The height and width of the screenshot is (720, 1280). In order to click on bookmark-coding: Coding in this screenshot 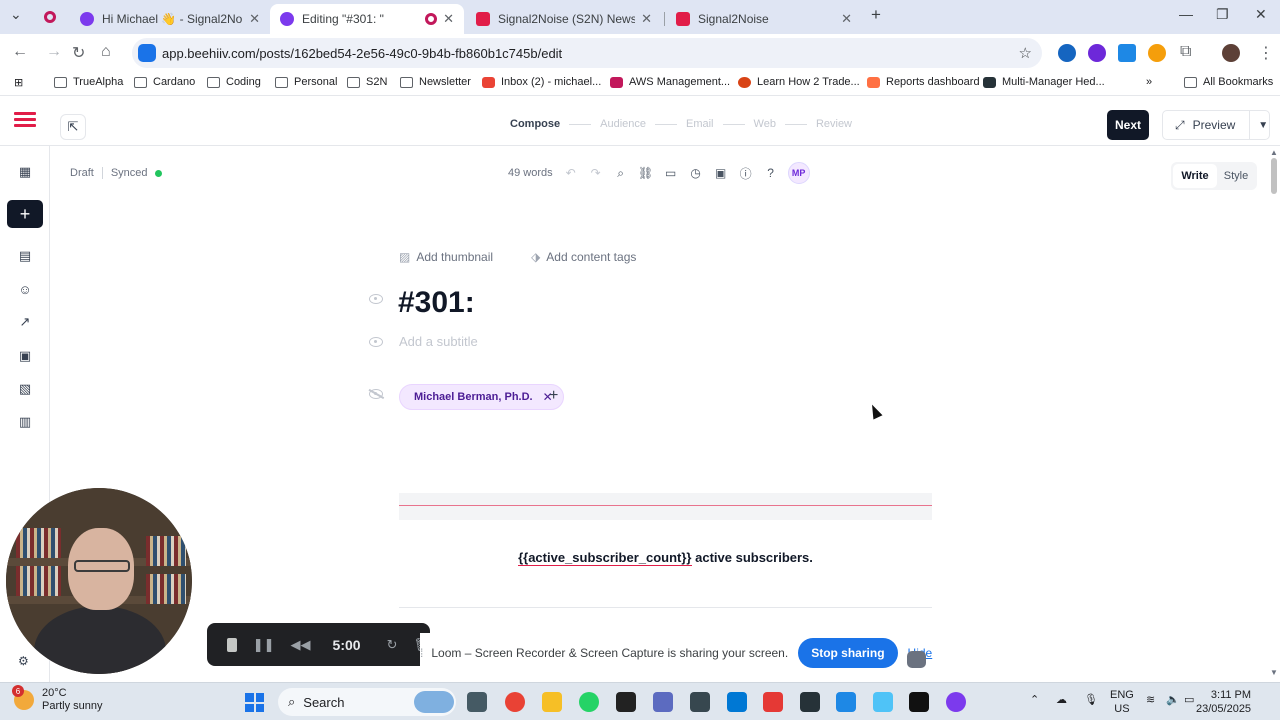, I will do `click(234, 82)`.